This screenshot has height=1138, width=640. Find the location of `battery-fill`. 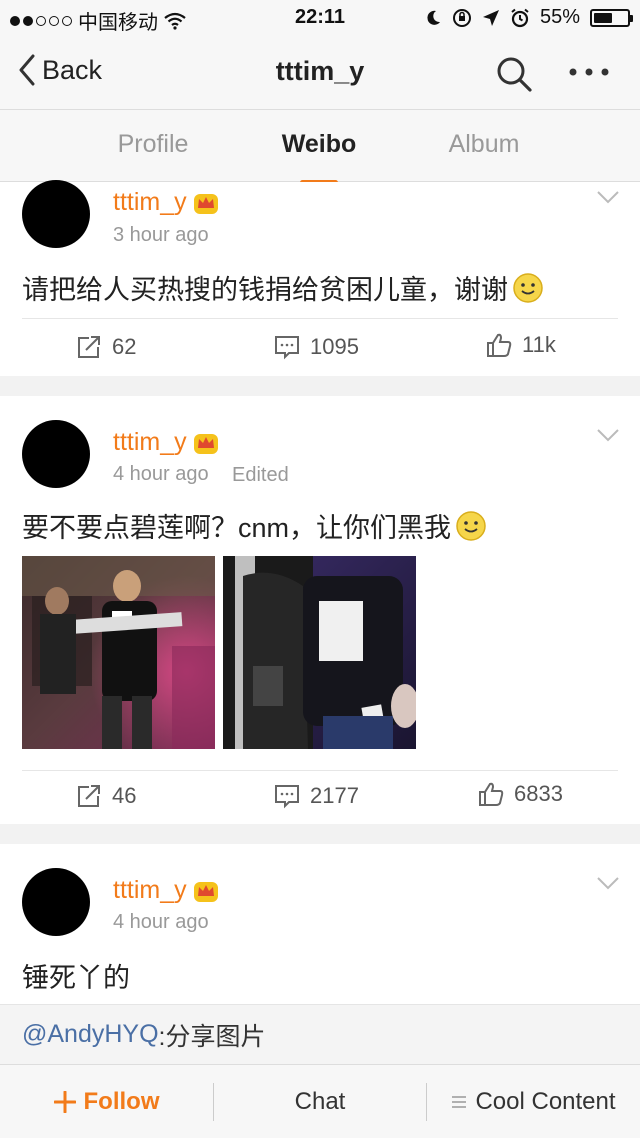

battery-fill is located at coordinates (603, 17).